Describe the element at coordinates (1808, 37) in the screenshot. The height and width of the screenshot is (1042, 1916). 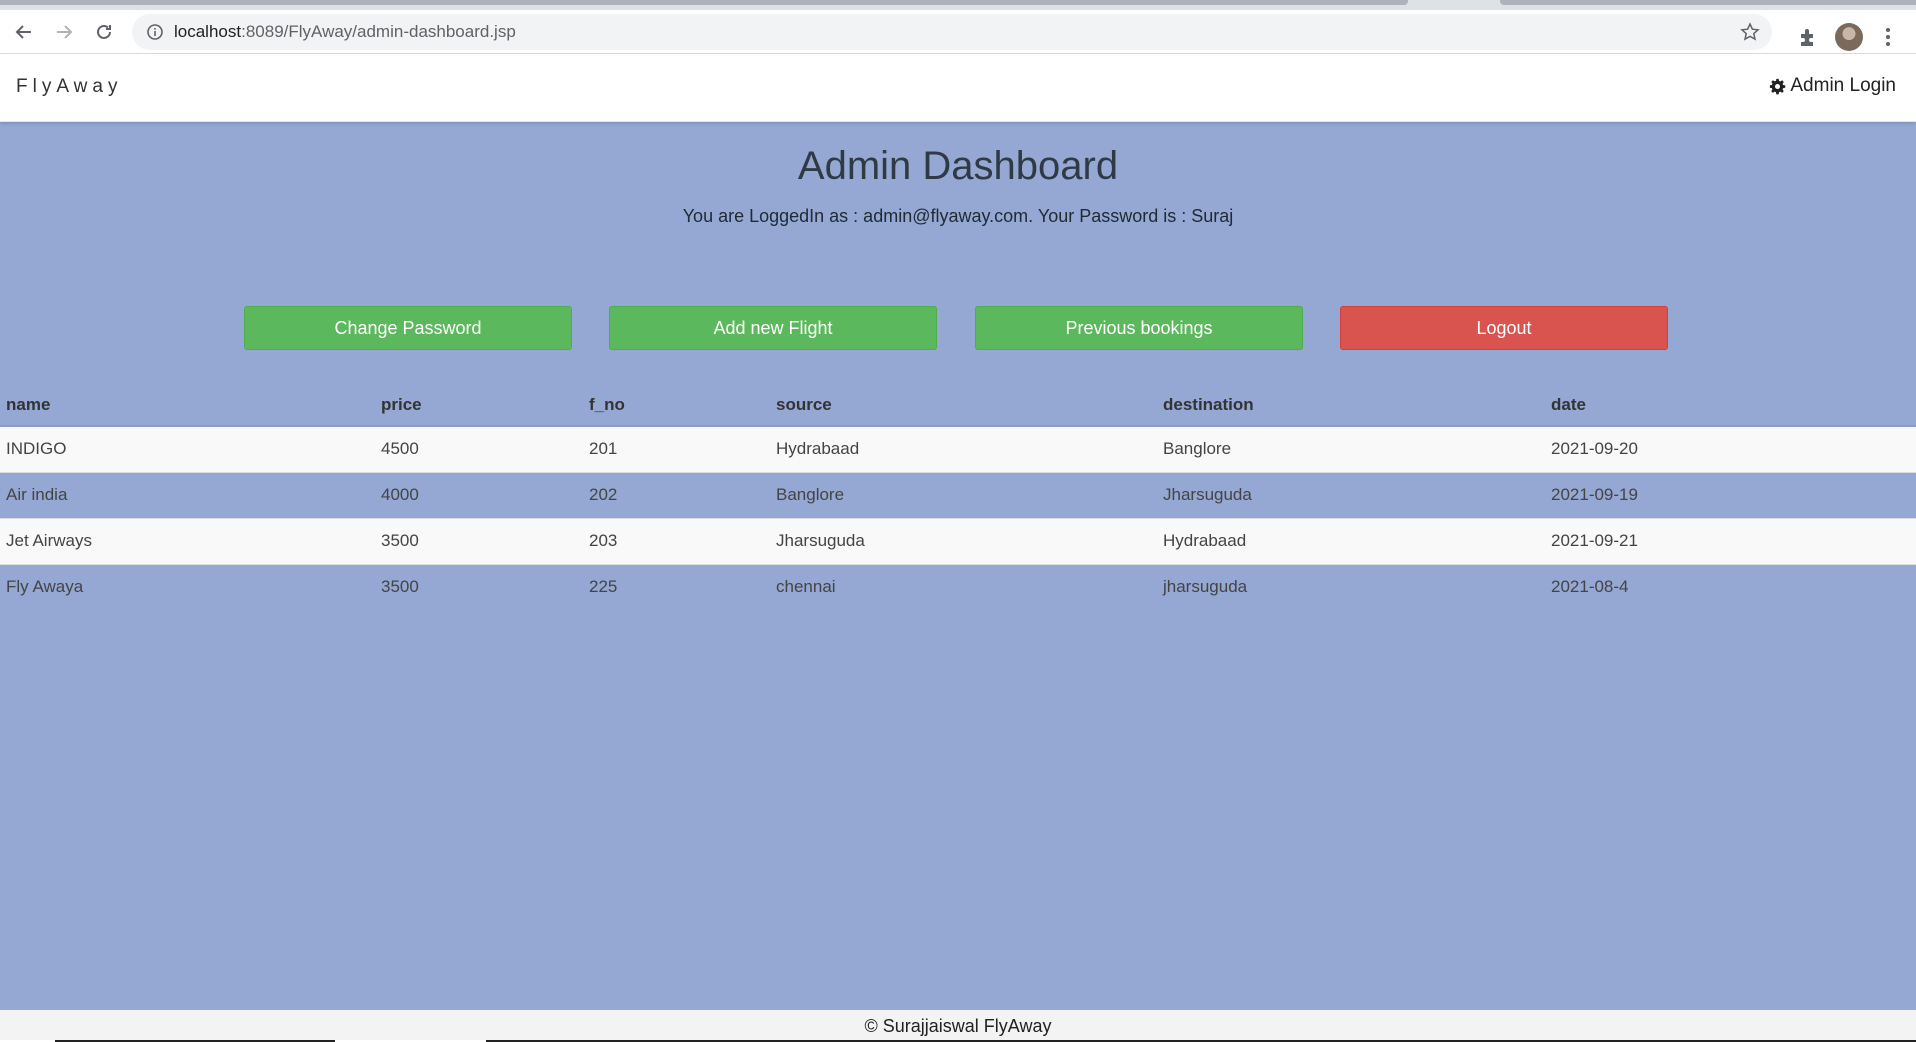
I see `extensions-puzzle-icon` at that location.